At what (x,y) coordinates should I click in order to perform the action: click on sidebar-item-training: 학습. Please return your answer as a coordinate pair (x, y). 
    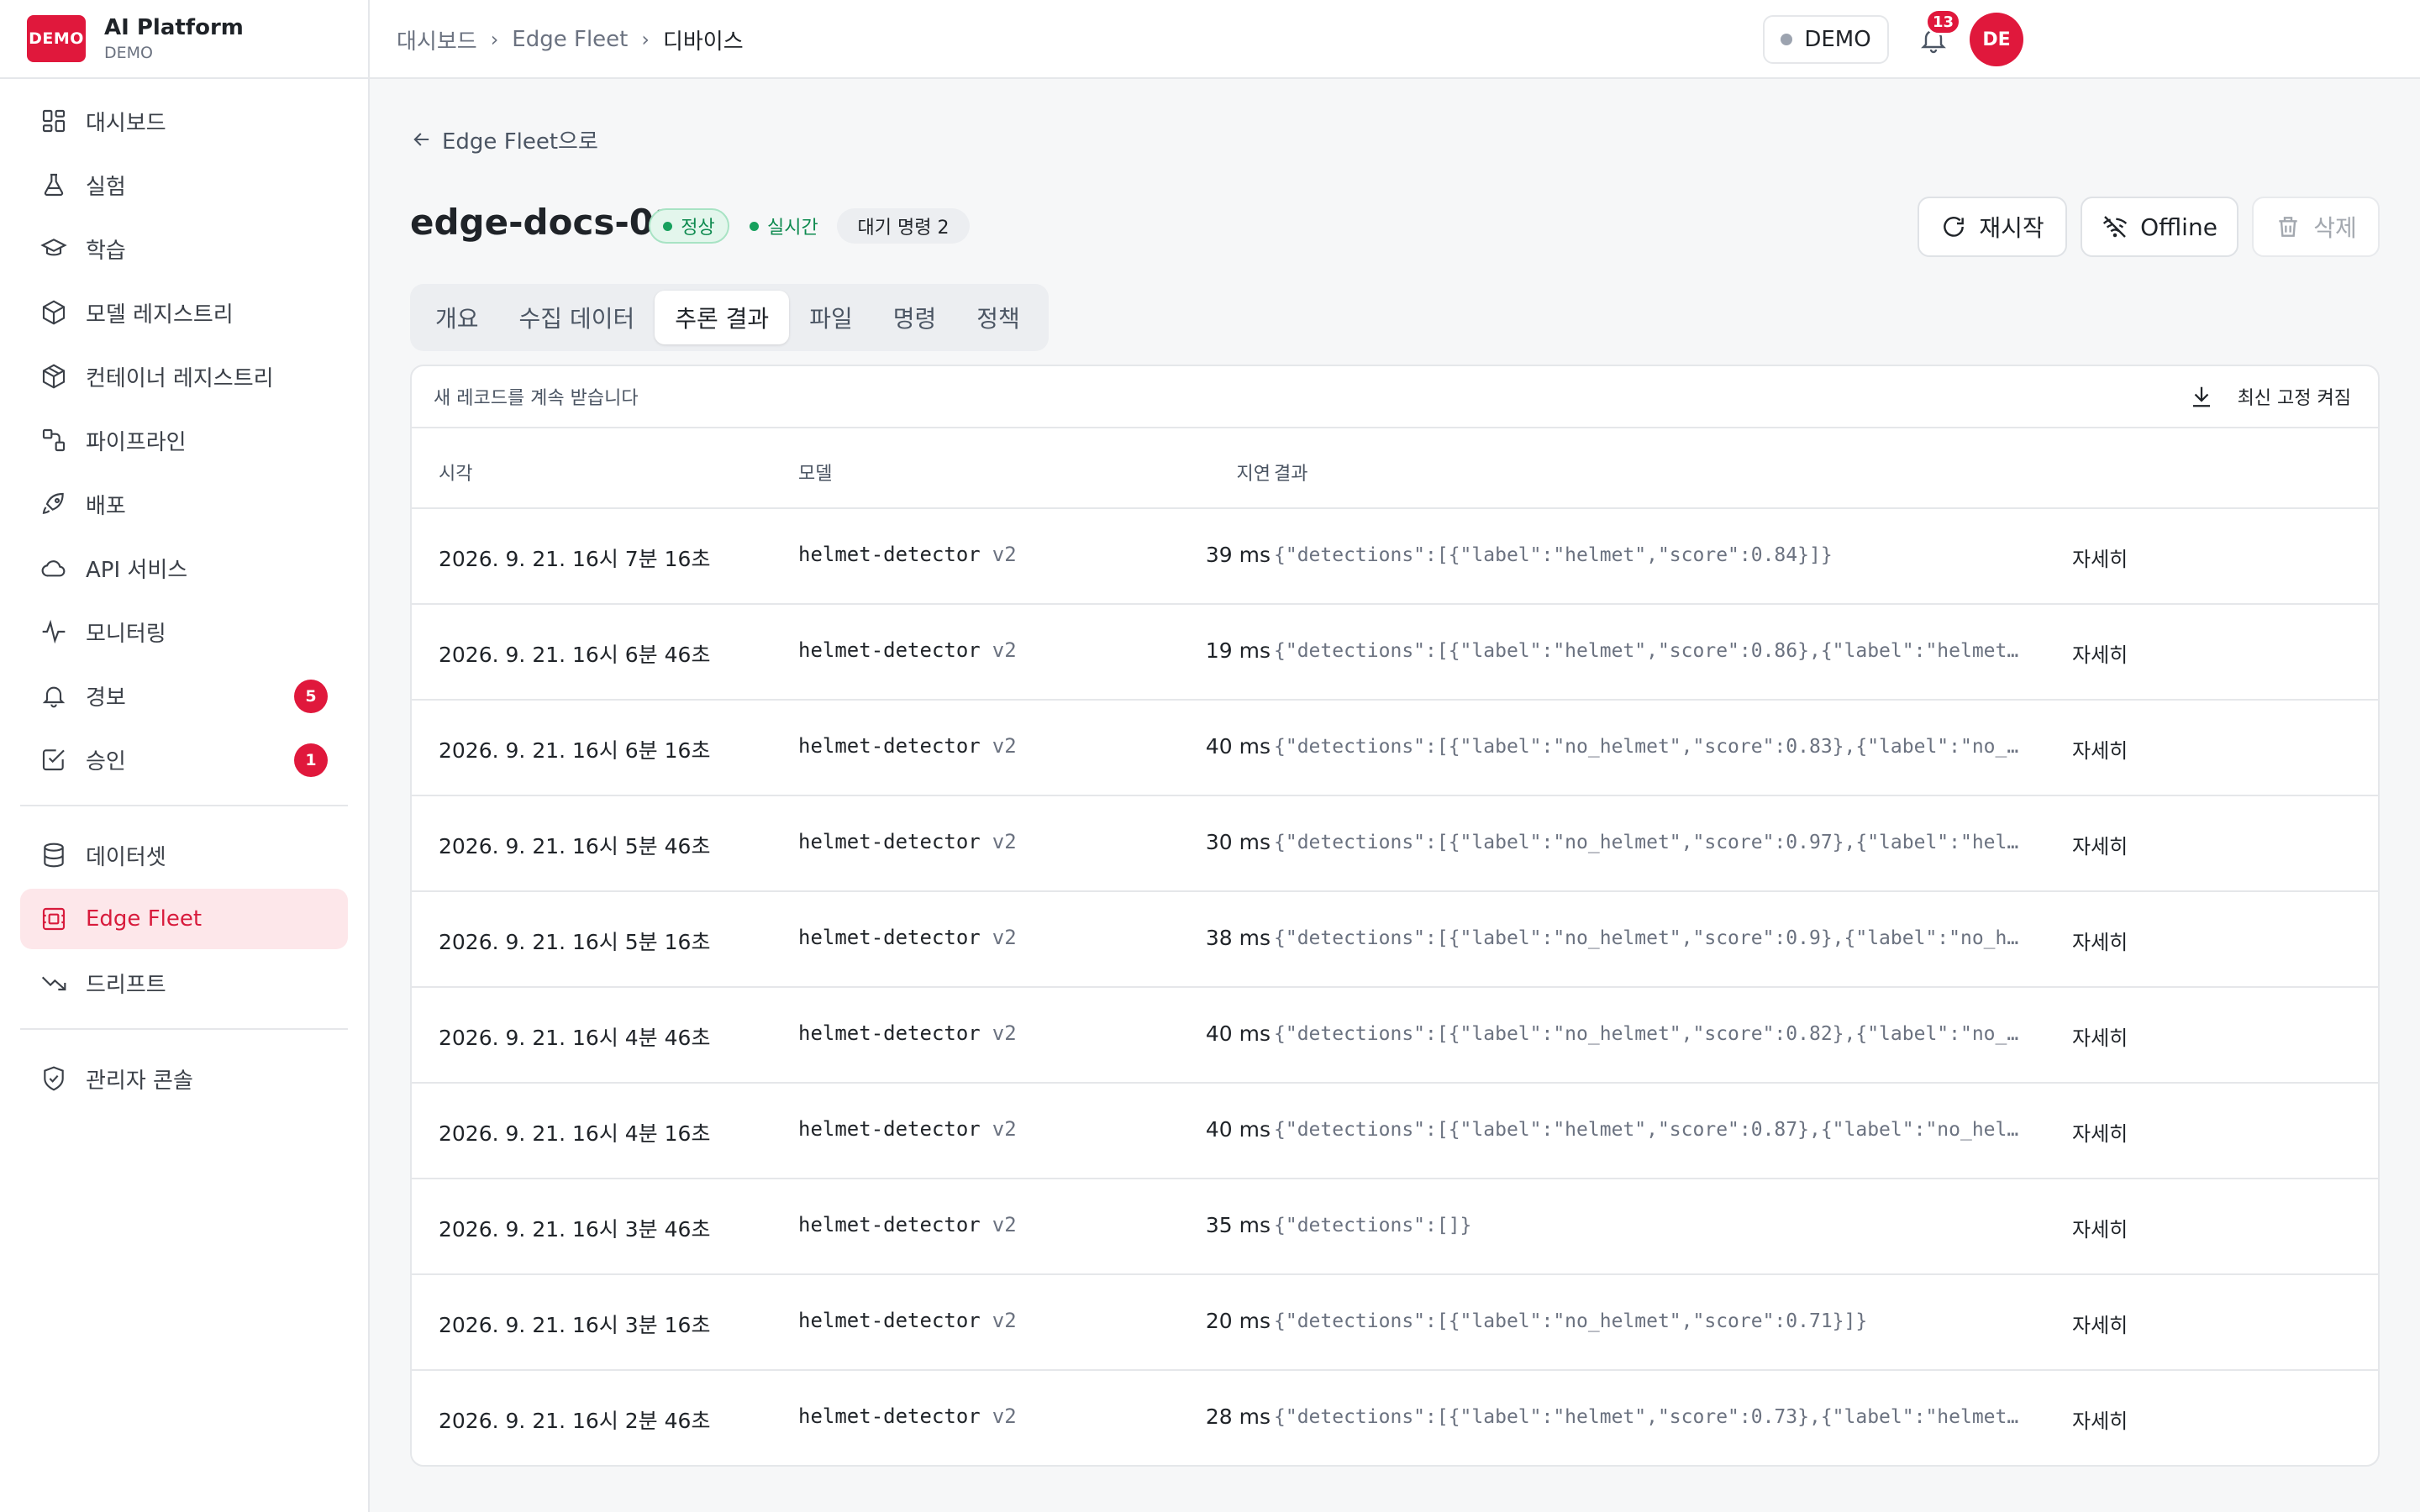
    Looking at the image, I should click on (184, 248).